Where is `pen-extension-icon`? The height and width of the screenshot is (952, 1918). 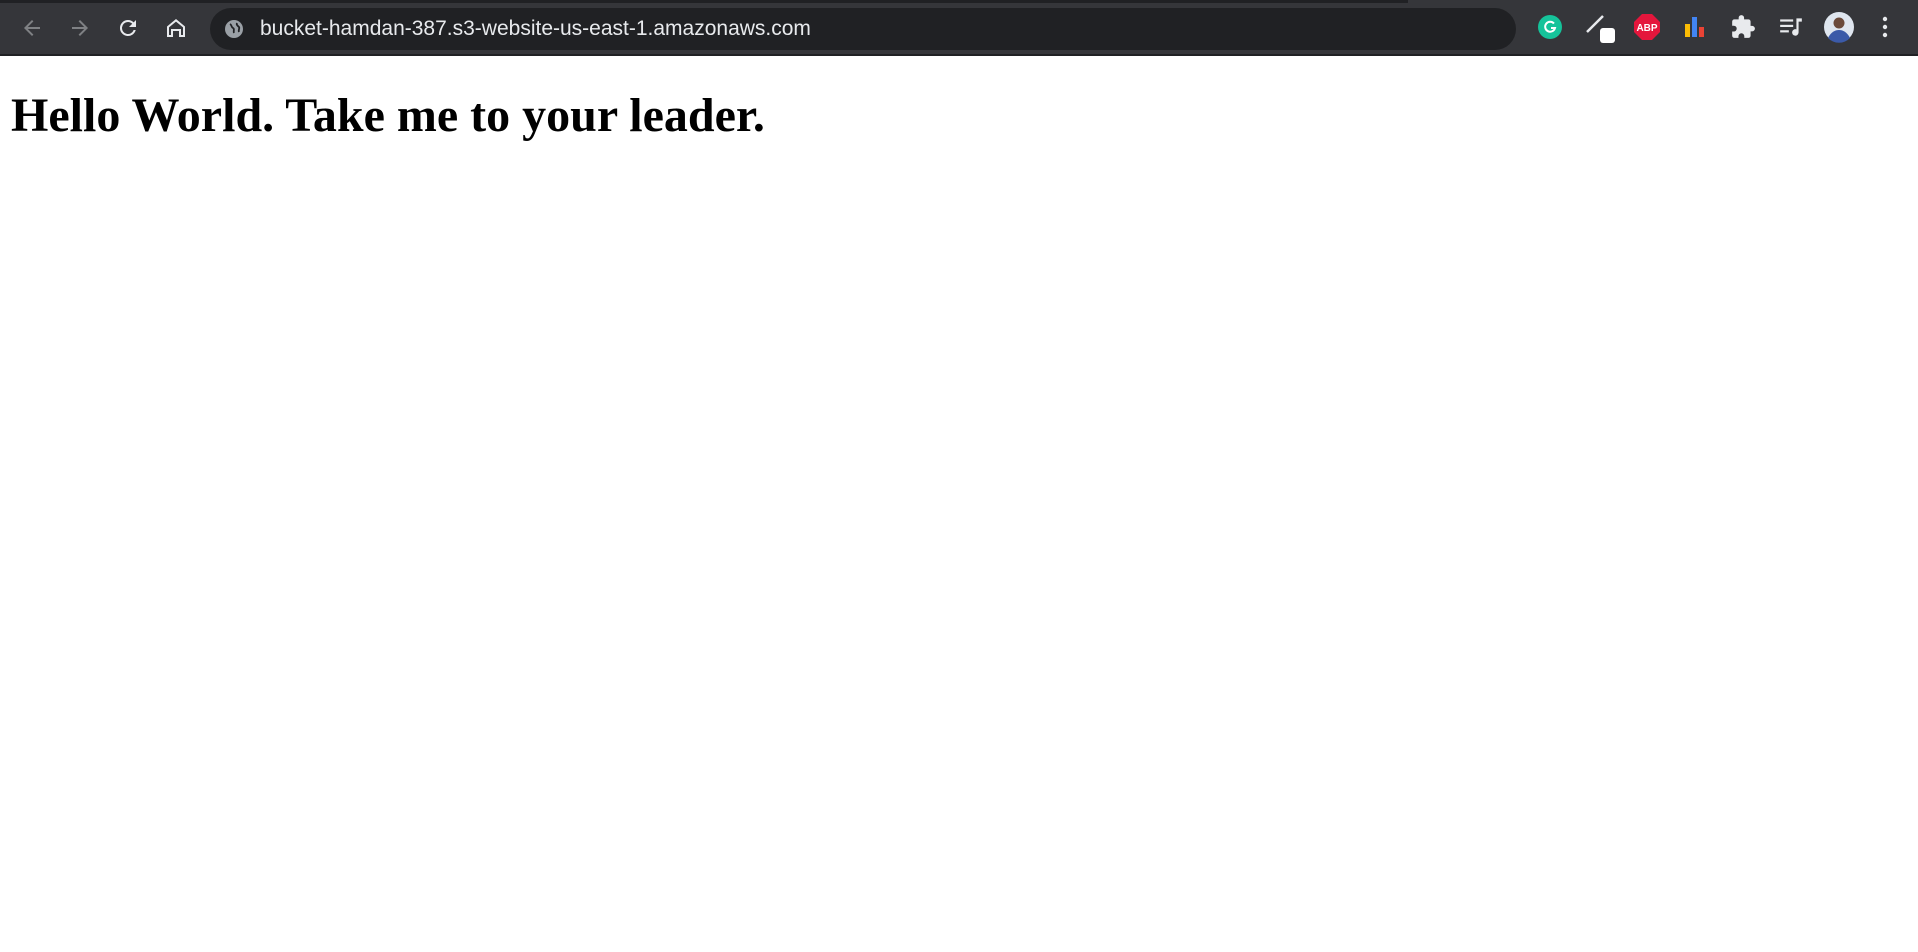
pen-extension-icon is located at coordinates (1600, 29).